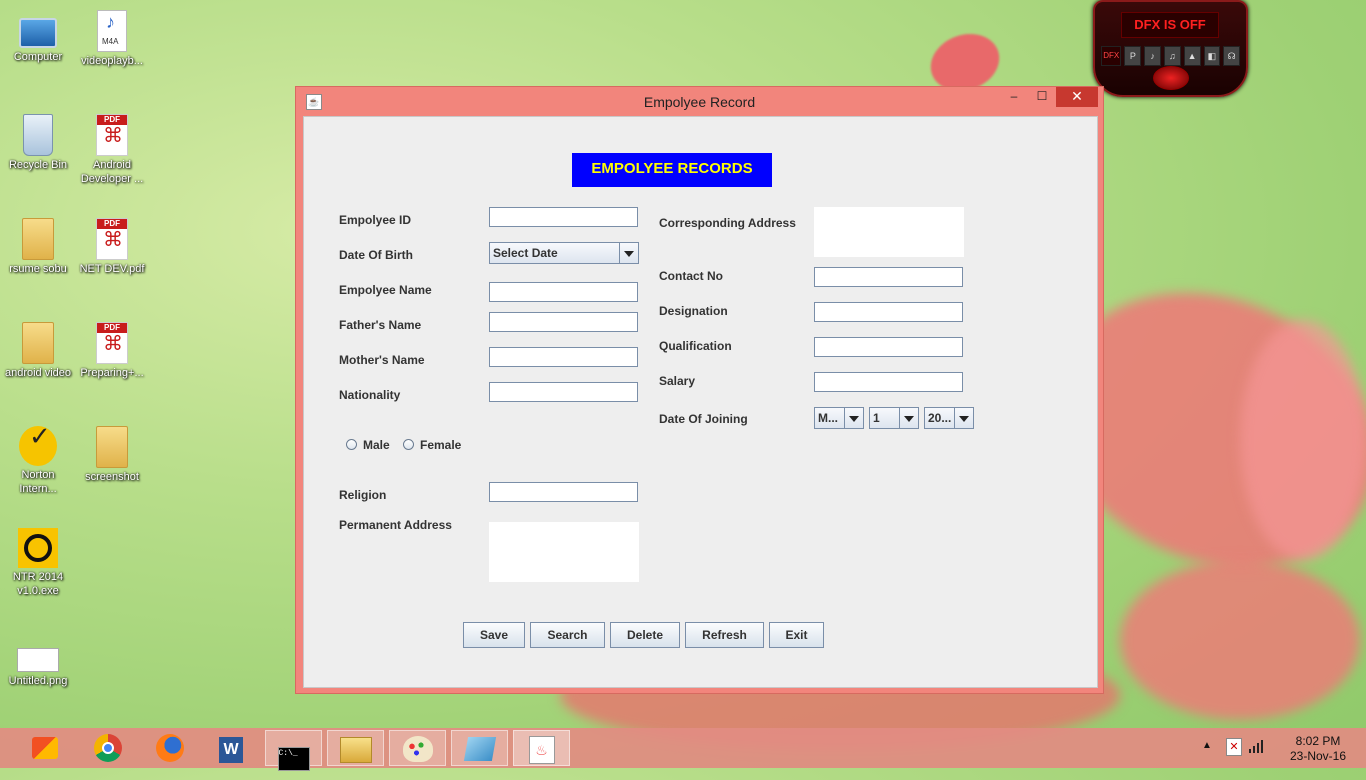 The width and height of the screenshot is (1366, 780). I want to click on employee-name-label: Empolyee Name, so click(385, 290).